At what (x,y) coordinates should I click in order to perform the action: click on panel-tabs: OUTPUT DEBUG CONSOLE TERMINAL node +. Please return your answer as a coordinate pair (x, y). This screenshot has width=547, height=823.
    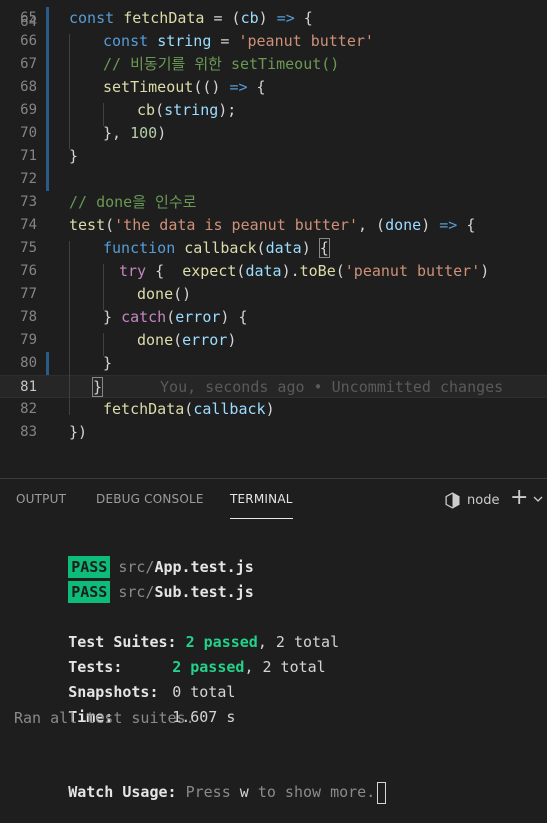
    Looking at the image, I should click on (273, 500).